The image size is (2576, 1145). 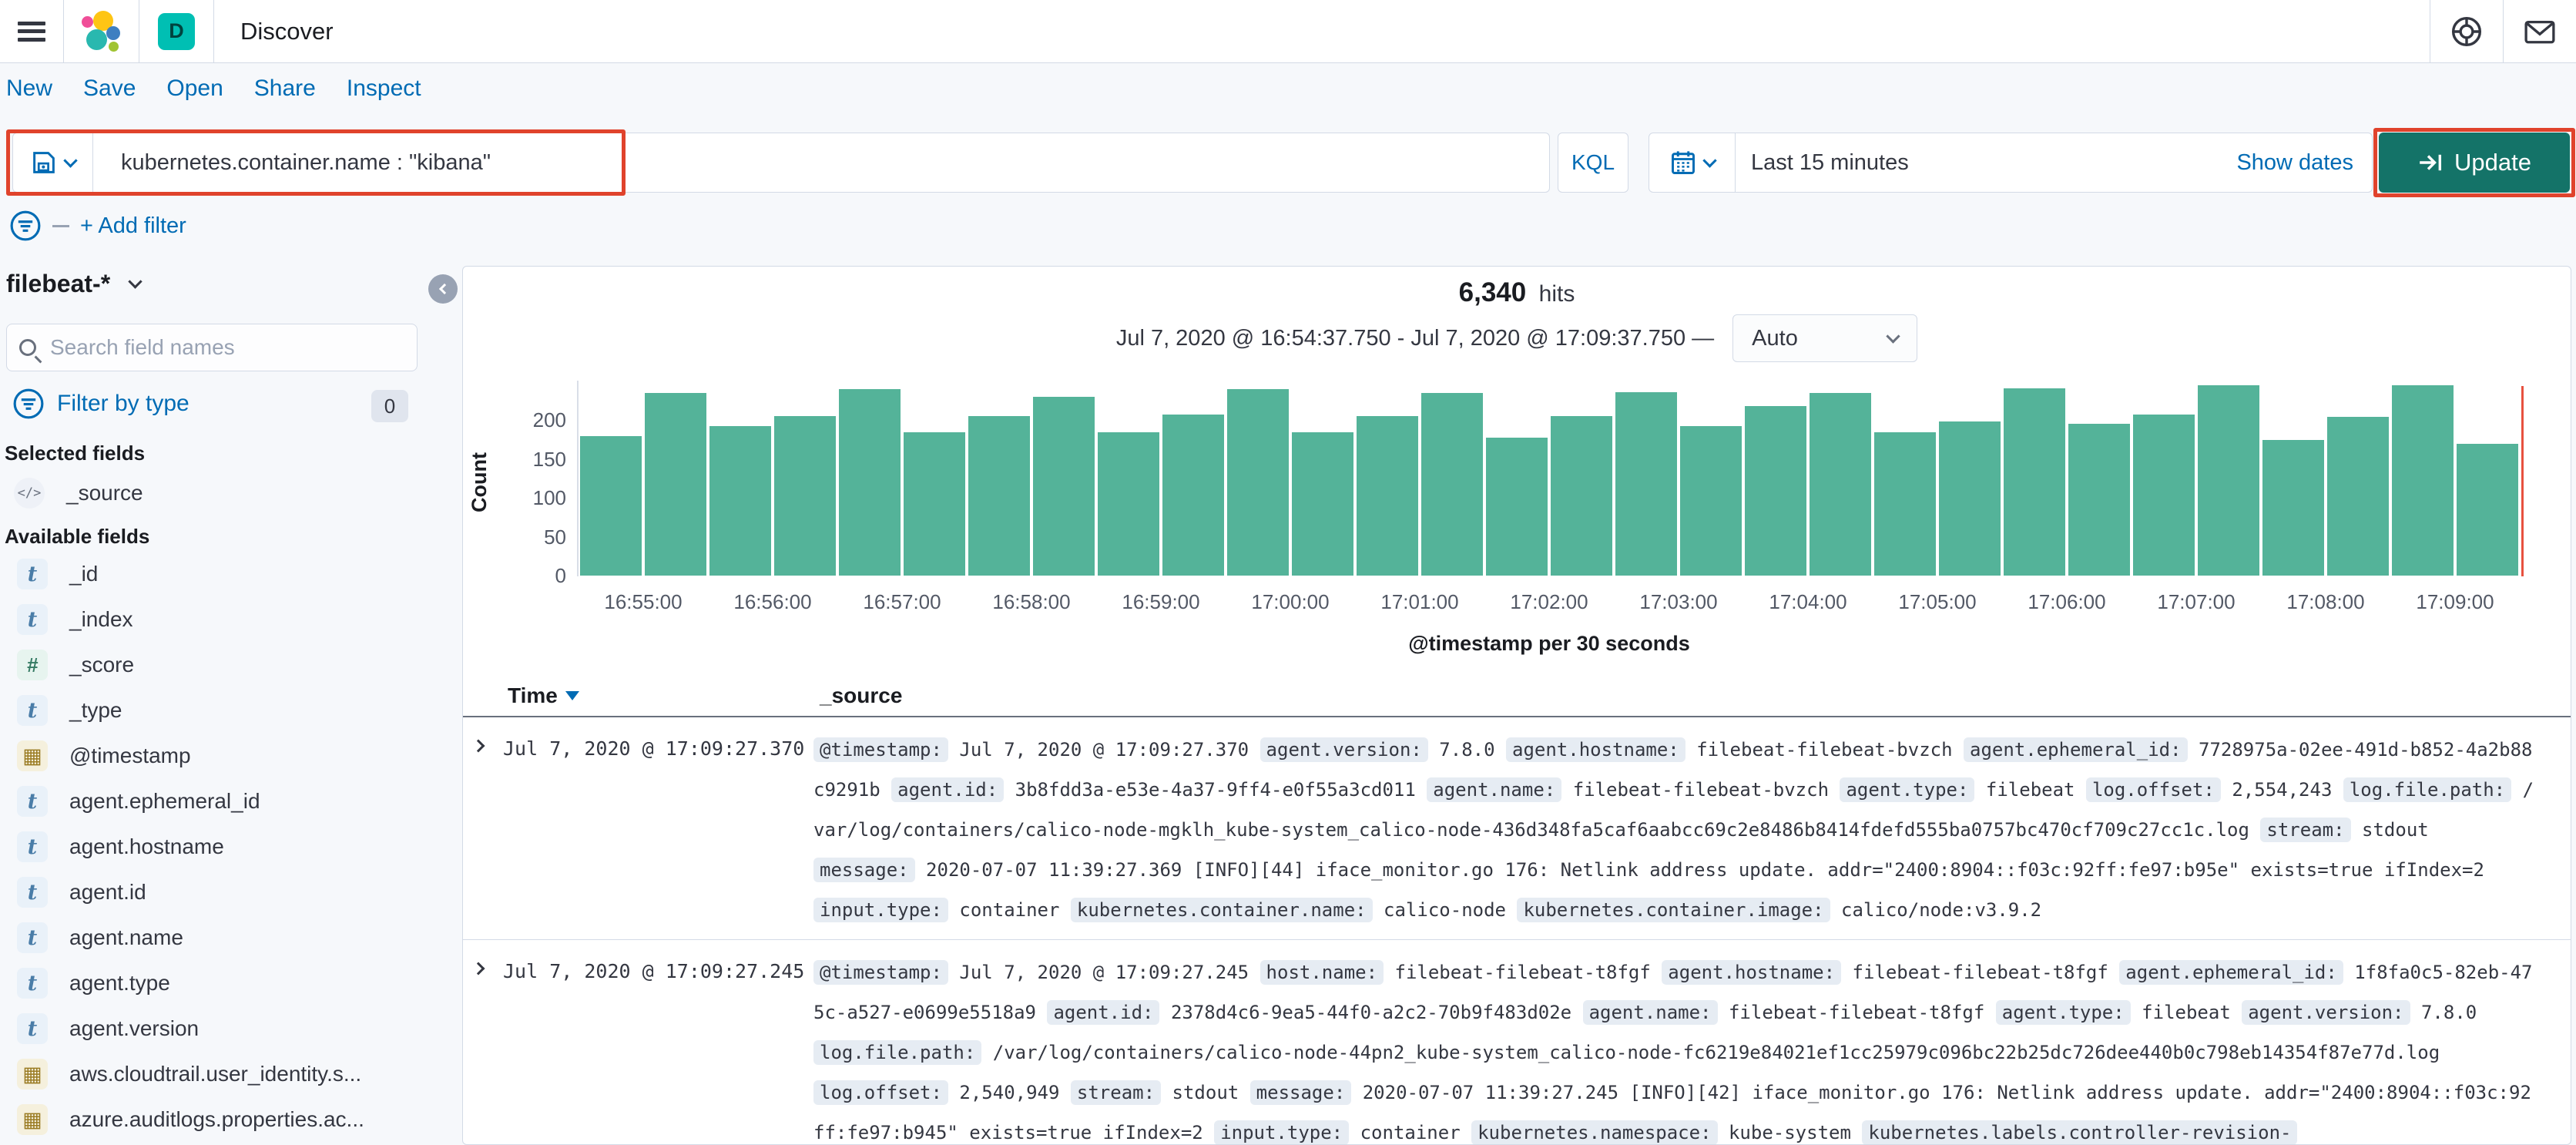 What do you see at coordinates (53, 162) in the screenshot?
I see `saved-query-menu-button` at bounding box center [53, 162].